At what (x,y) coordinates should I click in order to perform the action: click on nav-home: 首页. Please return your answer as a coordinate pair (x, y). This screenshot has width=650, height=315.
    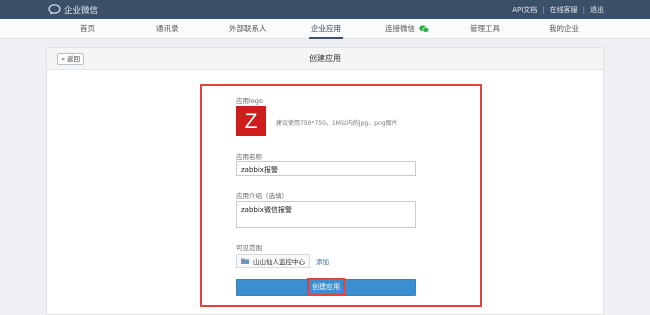
    Looking at the image, I should click on (87, 29).